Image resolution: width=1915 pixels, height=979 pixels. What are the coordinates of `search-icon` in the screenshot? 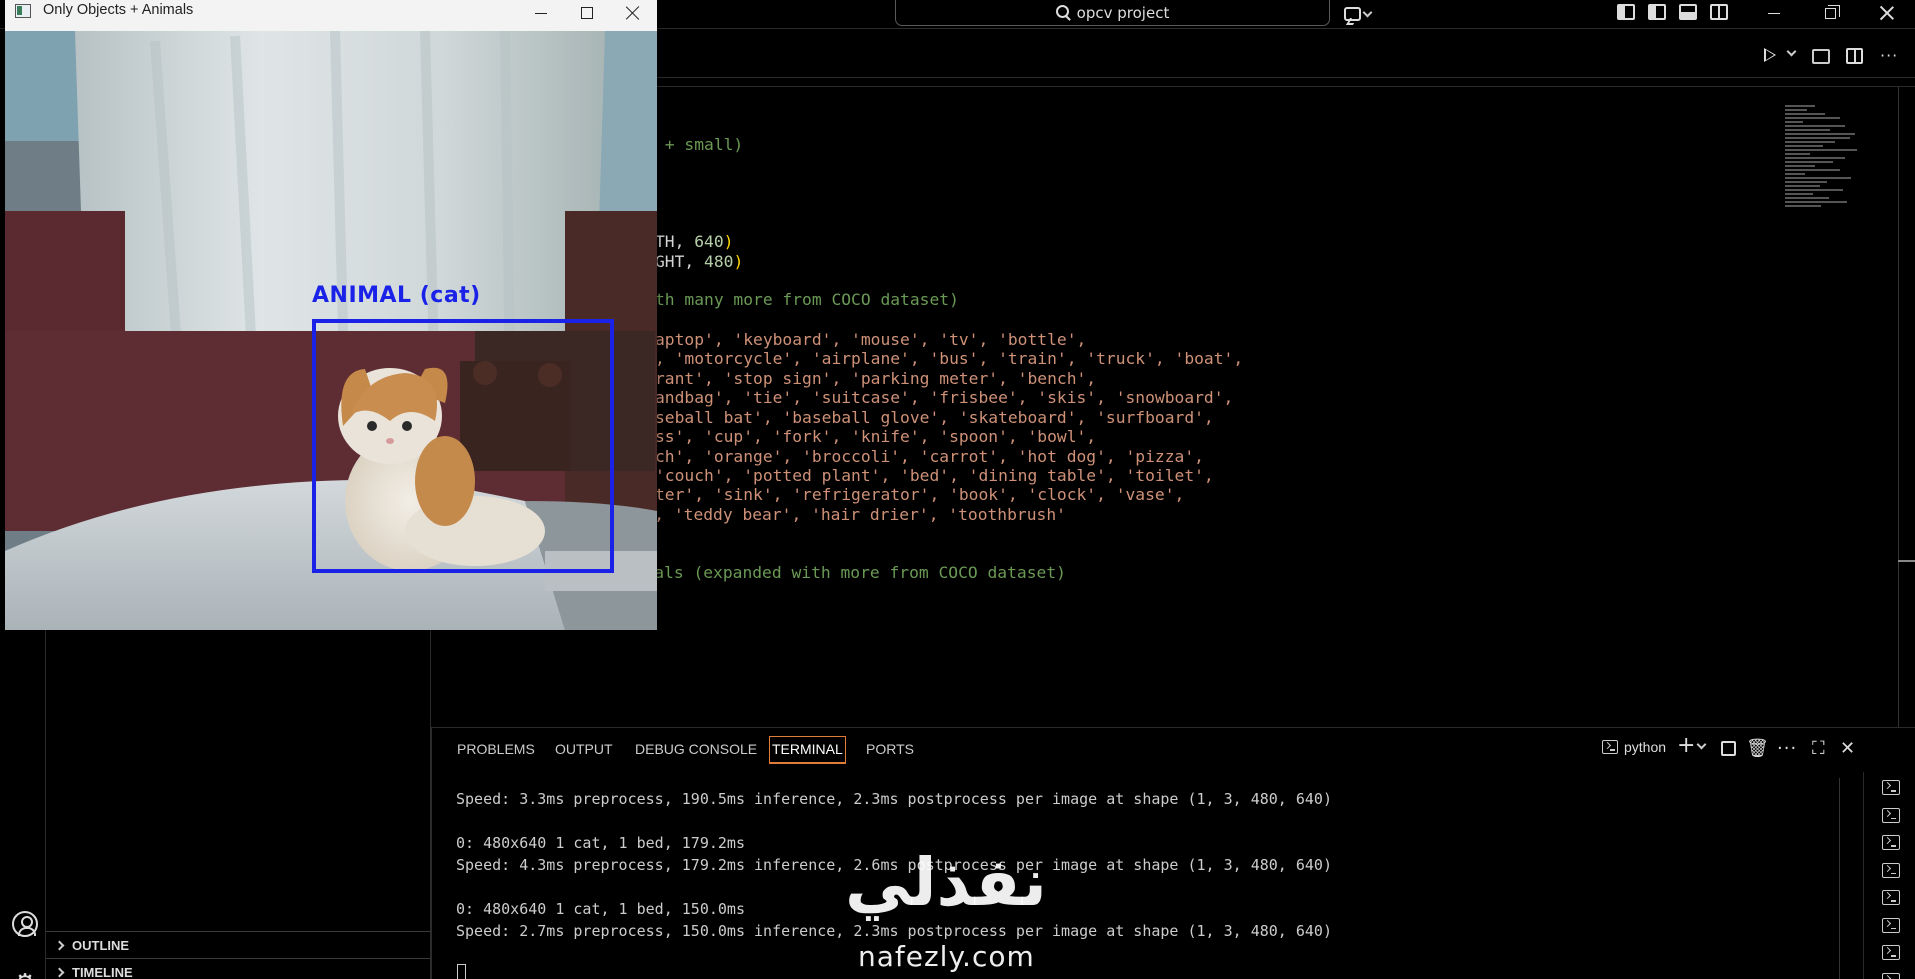 It's located at (1062, 11).